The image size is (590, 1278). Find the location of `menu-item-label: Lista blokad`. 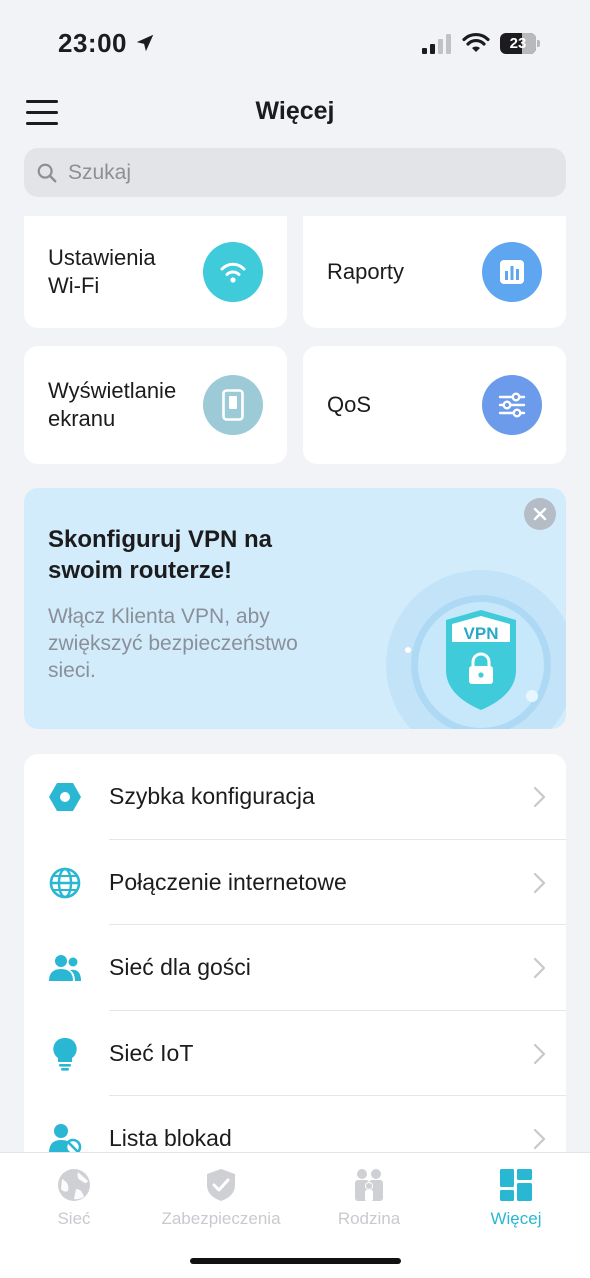

menu-item-label: Lista blokad is located at coordinates (170, 1138).